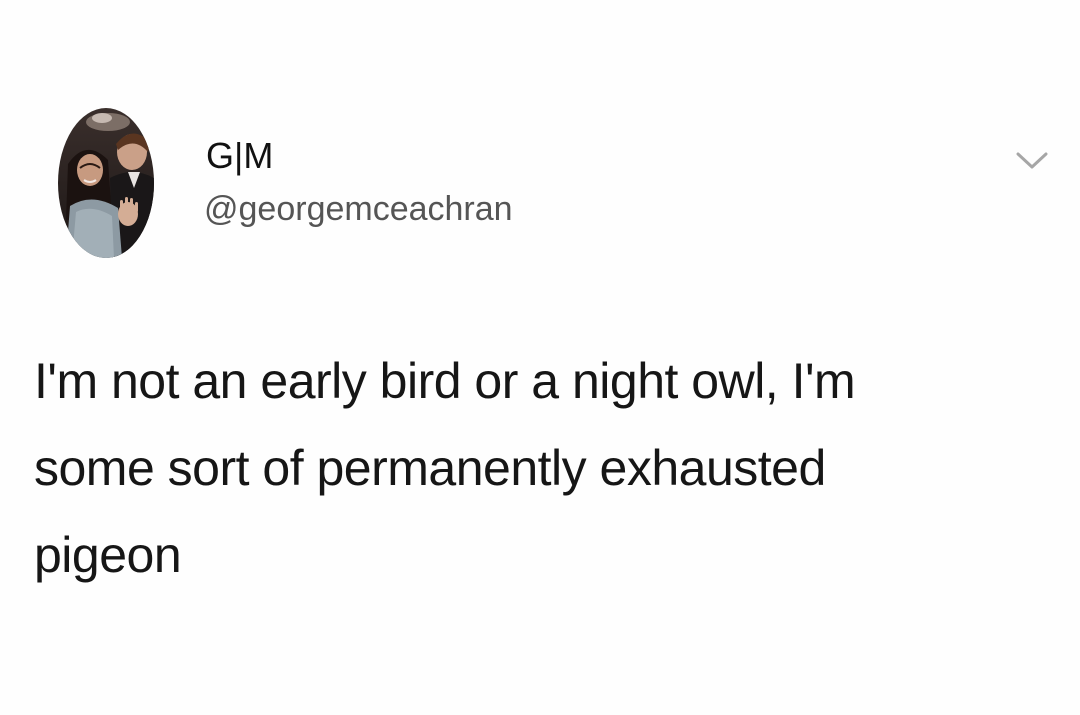 The image size is (1080, 715). I want to click on chevron-down-icon, so click(1032, 160).